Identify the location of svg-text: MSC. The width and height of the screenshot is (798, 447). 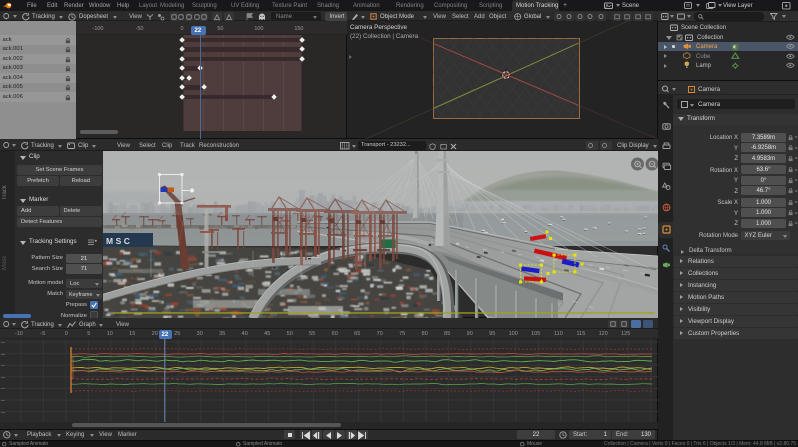
(119, 241).